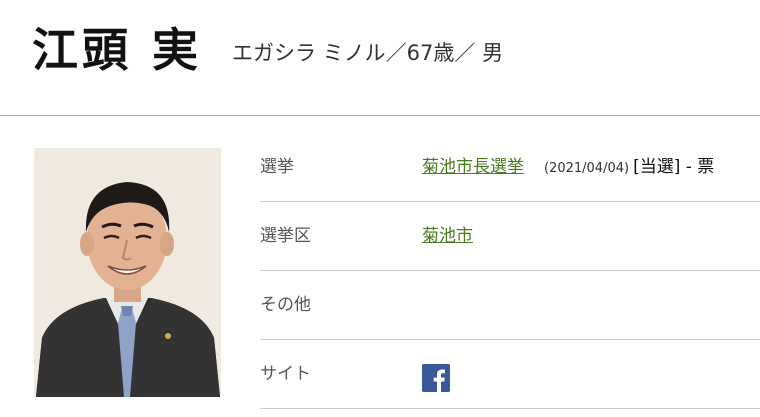  I want to click on row-other: その他, so click(510, 305).